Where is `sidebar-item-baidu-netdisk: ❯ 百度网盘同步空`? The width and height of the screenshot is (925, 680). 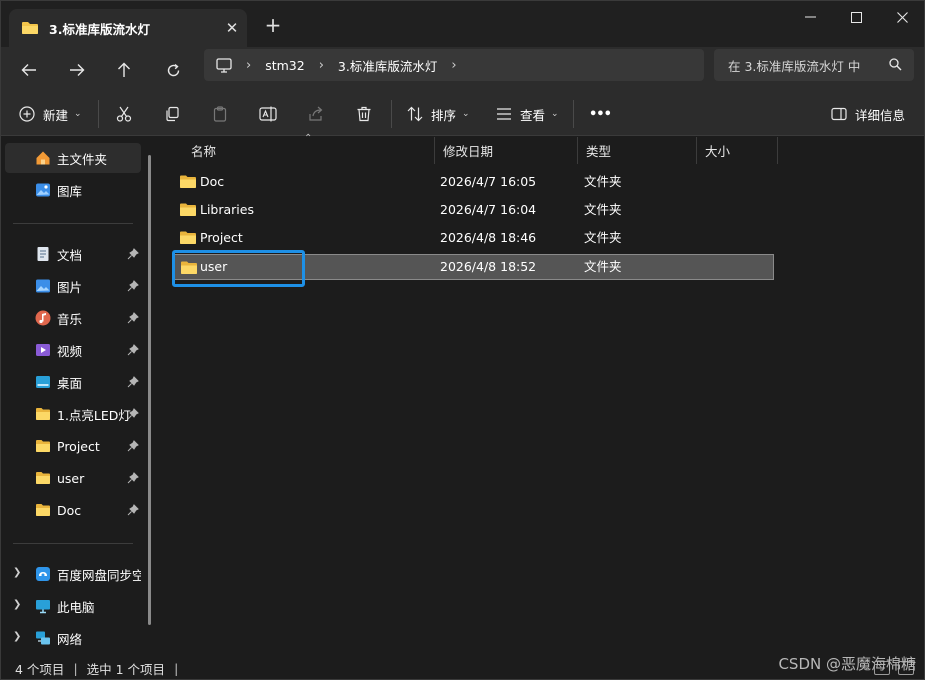 sidebar-item-baidu-netdisk: ❯ 百度网盘同步空 is located at coordinates (73, 574).